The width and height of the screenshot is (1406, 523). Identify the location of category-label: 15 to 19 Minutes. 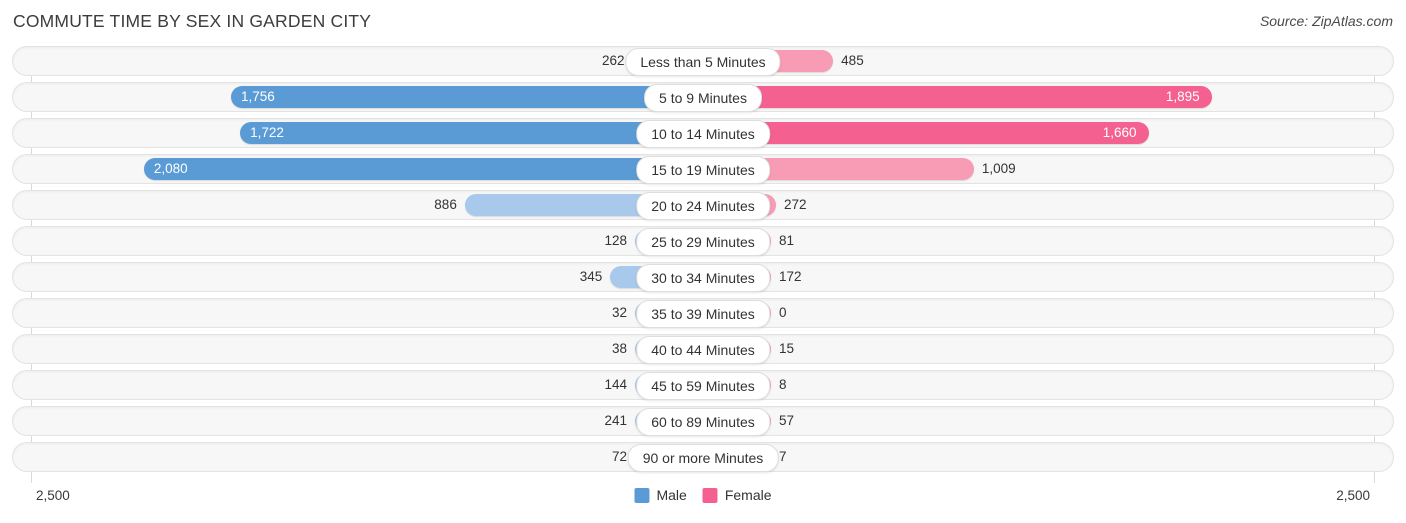
(703, 170).